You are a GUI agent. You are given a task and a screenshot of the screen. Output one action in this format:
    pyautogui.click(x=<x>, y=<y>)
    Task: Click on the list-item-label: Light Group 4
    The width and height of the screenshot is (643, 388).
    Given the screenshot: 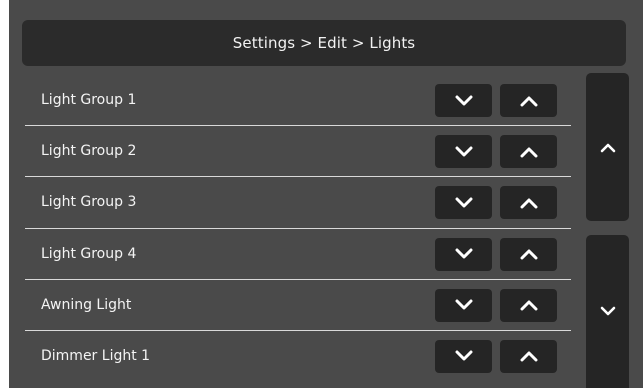 What is the action you would take?
    pyautogui.click(x=89, y=253)
    